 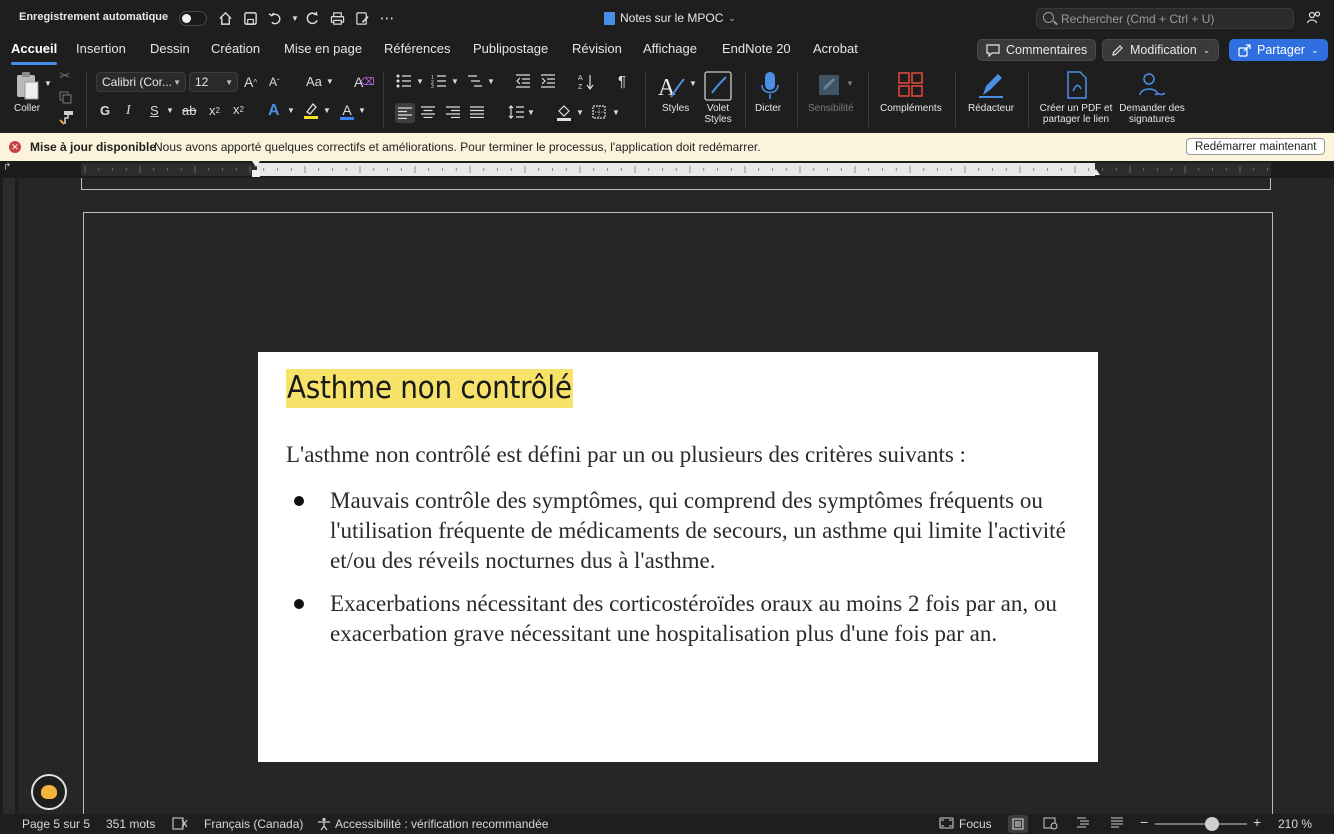 I want to click on tab-creation: Création, so click(x=235, y=48).